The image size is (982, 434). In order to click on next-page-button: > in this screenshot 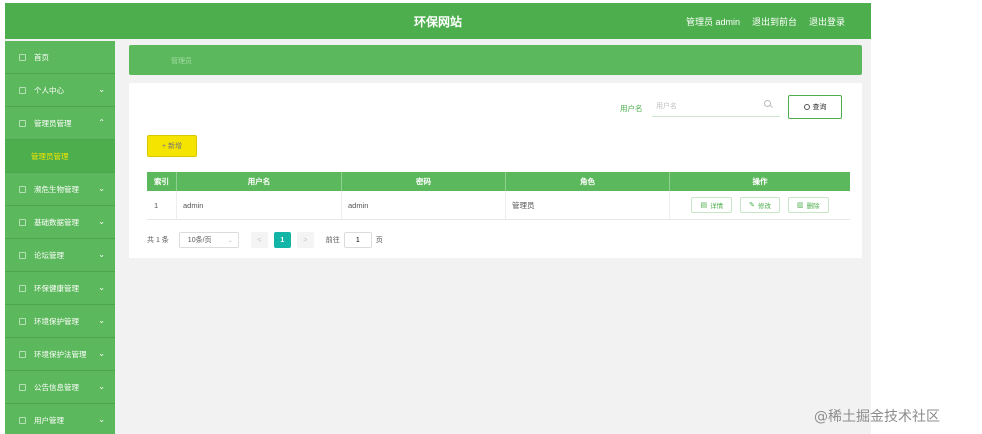, I will do `click(305, 240)`.